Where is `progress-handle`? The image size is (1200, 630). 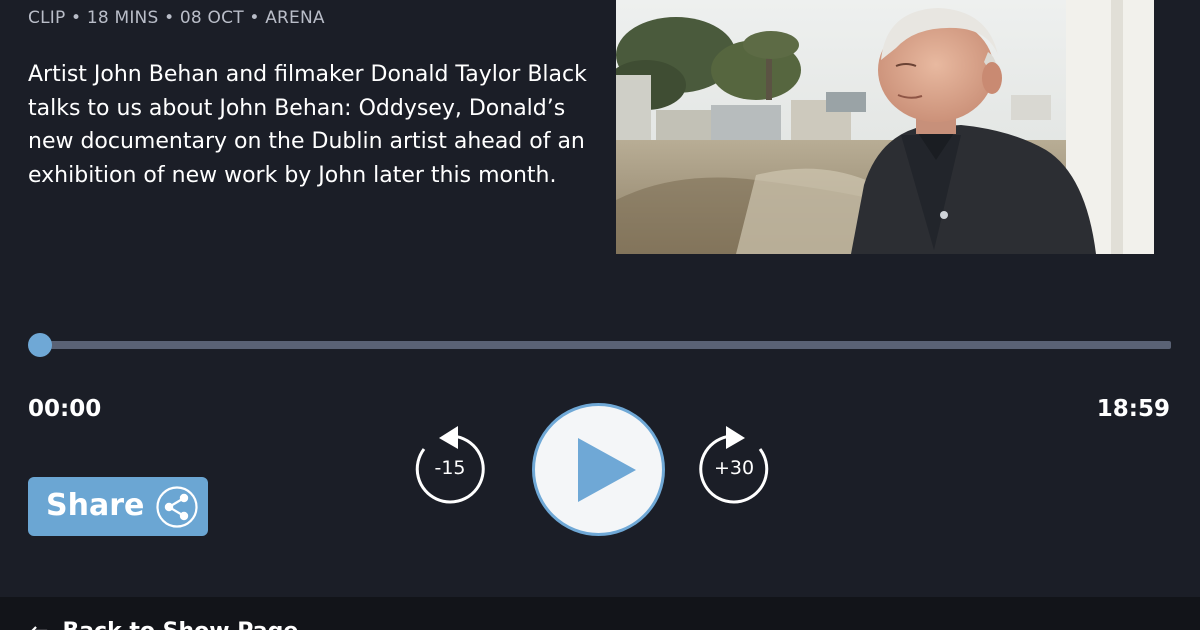 progress-handle is located at coordinates (40, 345).